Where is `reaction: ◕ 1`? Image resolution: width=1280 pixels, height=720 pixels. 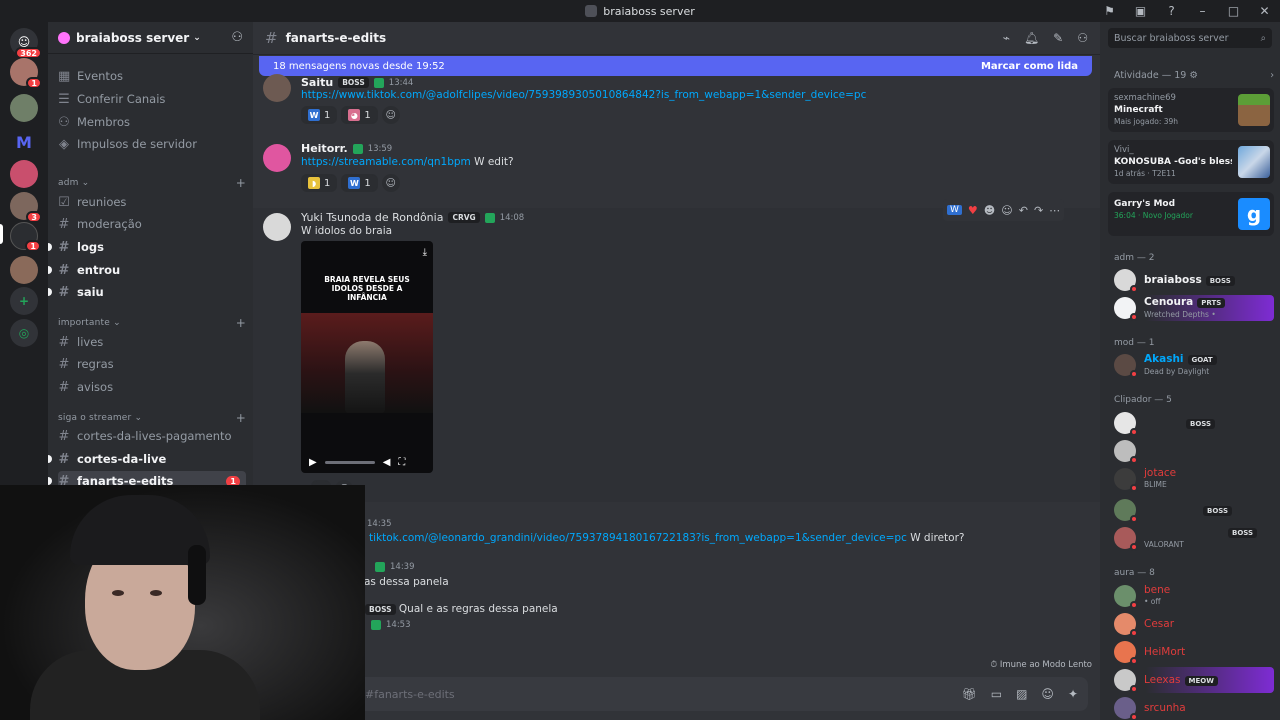 reaction: ◕ 1 is located at coordinates (359, 115).